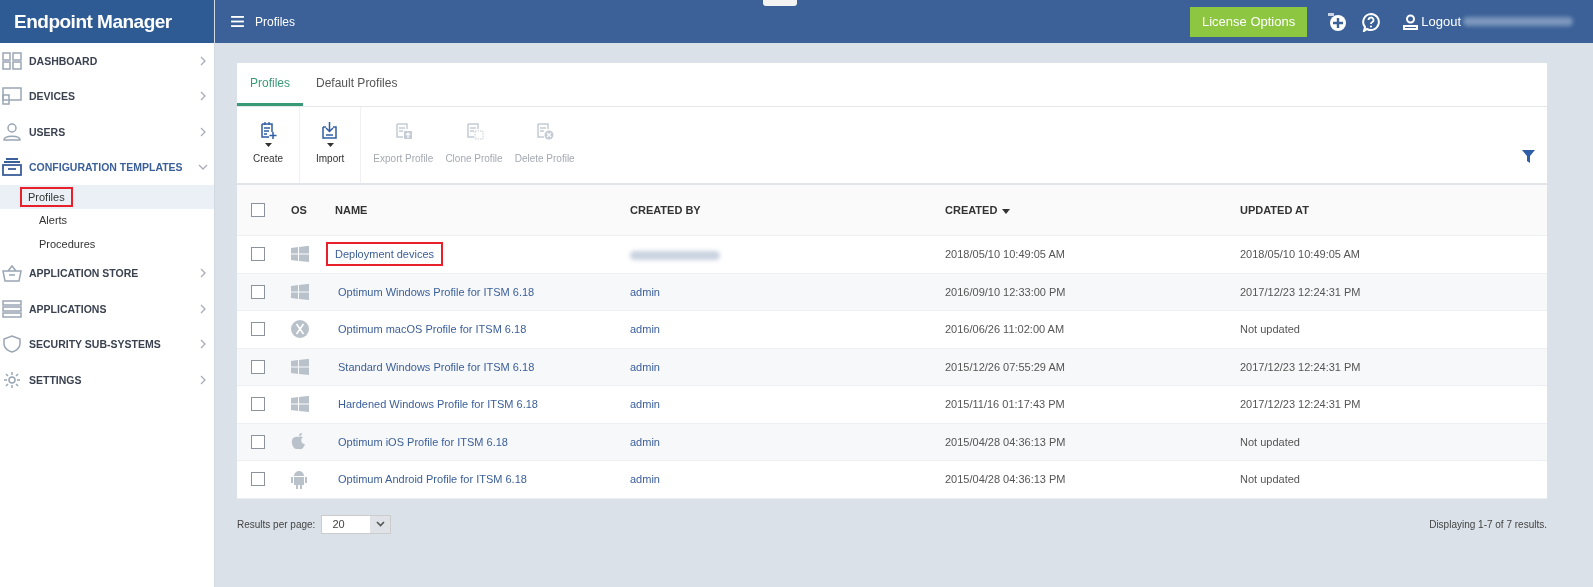 This screenshot has width=1593, height=587. What do you see at coordinates (107, 167) in the screenshot?
I see `sidebar-item: CONFIGURATION TEMPLATES` at bounding box center [107, 167].